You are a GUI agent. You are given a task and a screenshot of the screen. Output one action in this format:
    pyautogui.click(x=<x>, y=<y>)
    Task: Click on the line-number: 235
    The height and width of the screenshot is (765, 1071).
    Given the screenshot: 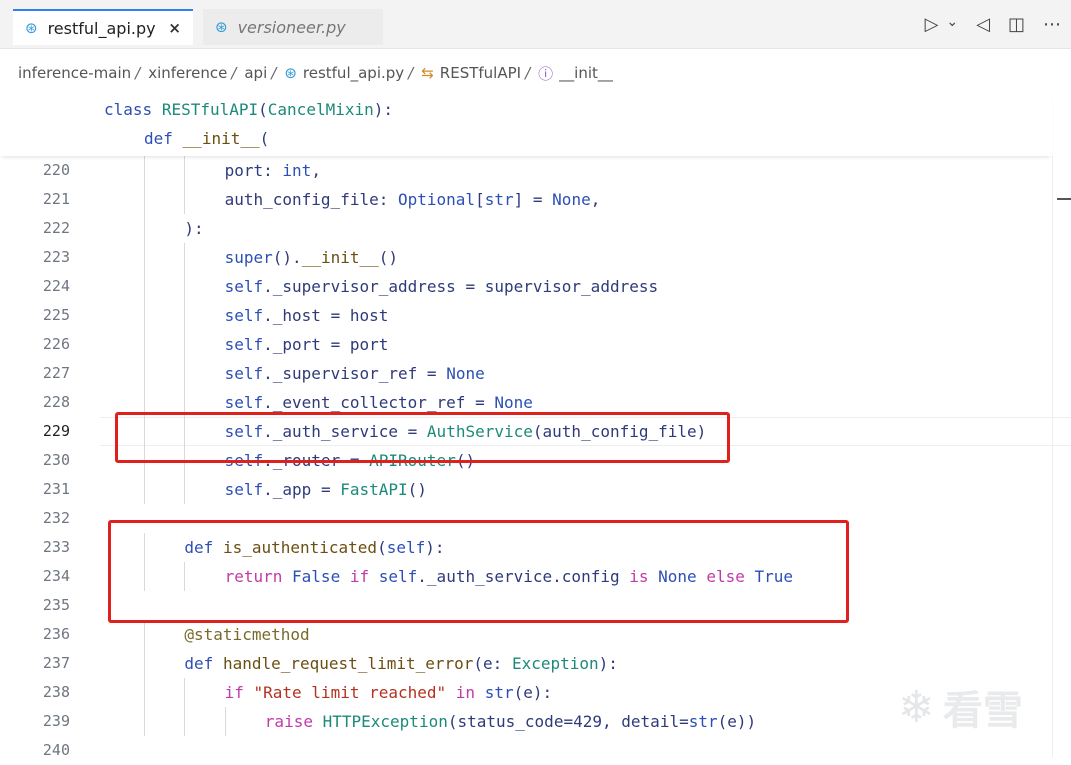 What is the action you would take?
    pyautogui.click(x=56, y=605)
    